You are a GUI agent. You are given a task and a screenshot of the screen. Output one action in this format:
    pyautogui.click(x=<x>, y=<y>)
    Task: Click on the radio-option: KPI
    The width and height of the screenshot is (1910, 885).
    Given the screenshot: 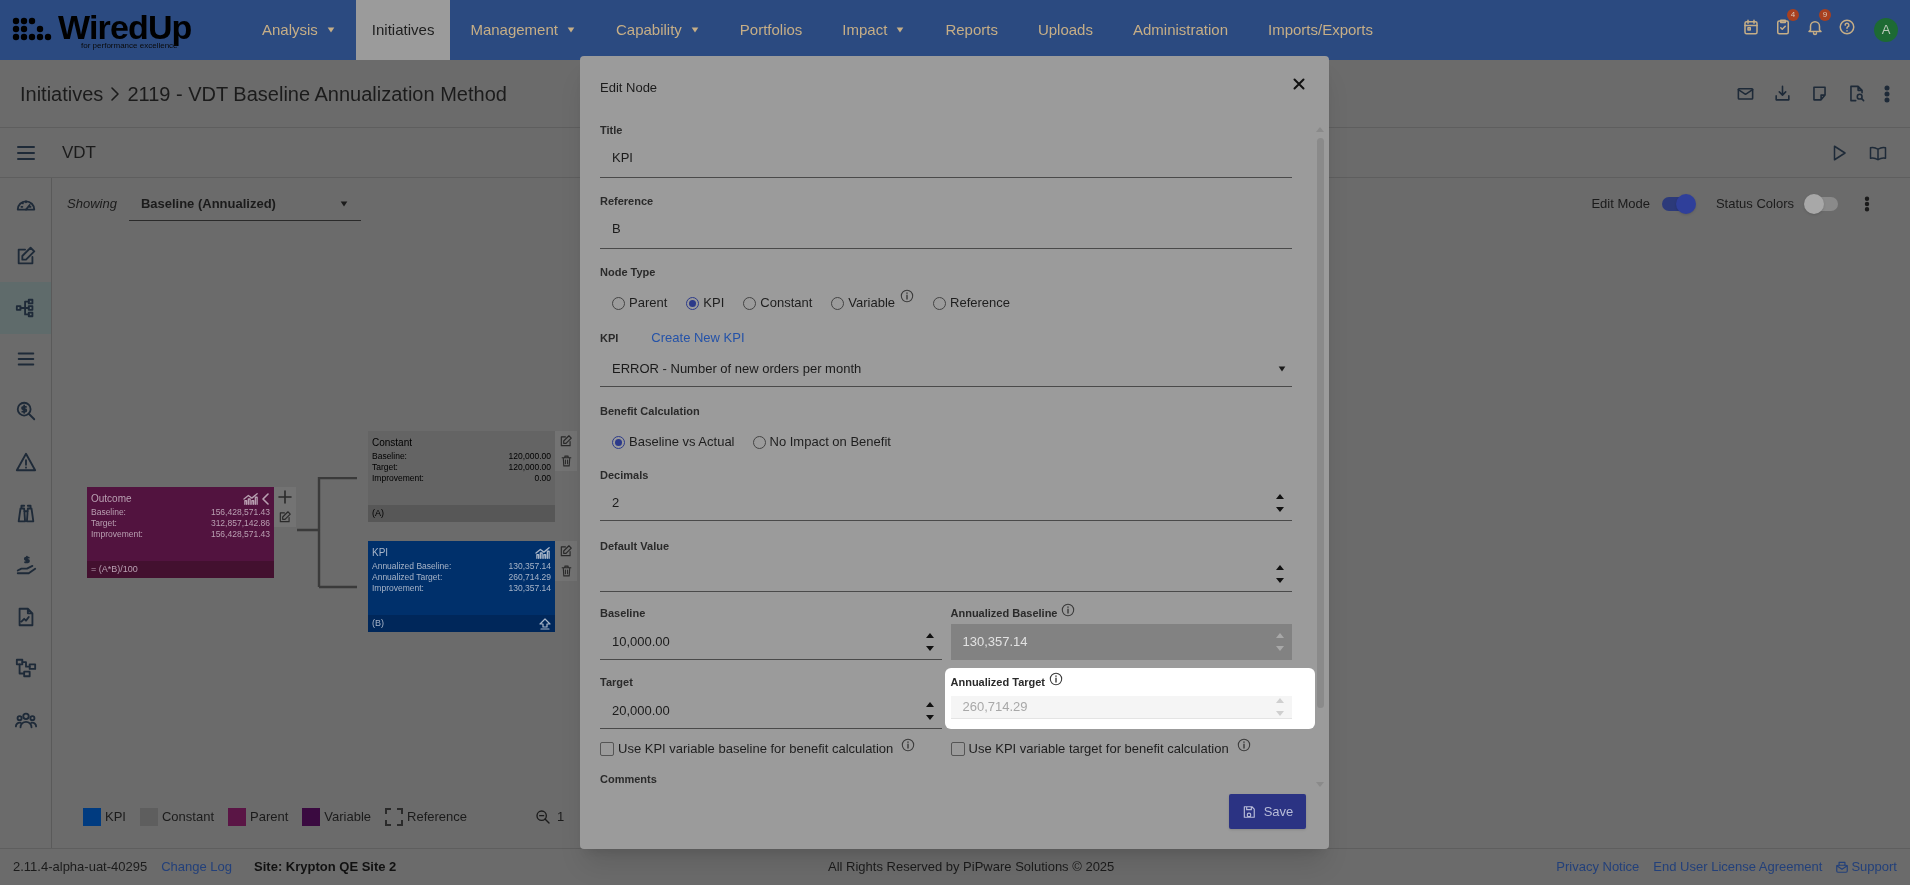 What is the action you would take?
    pyautogui.click(x=705, y=303)
    